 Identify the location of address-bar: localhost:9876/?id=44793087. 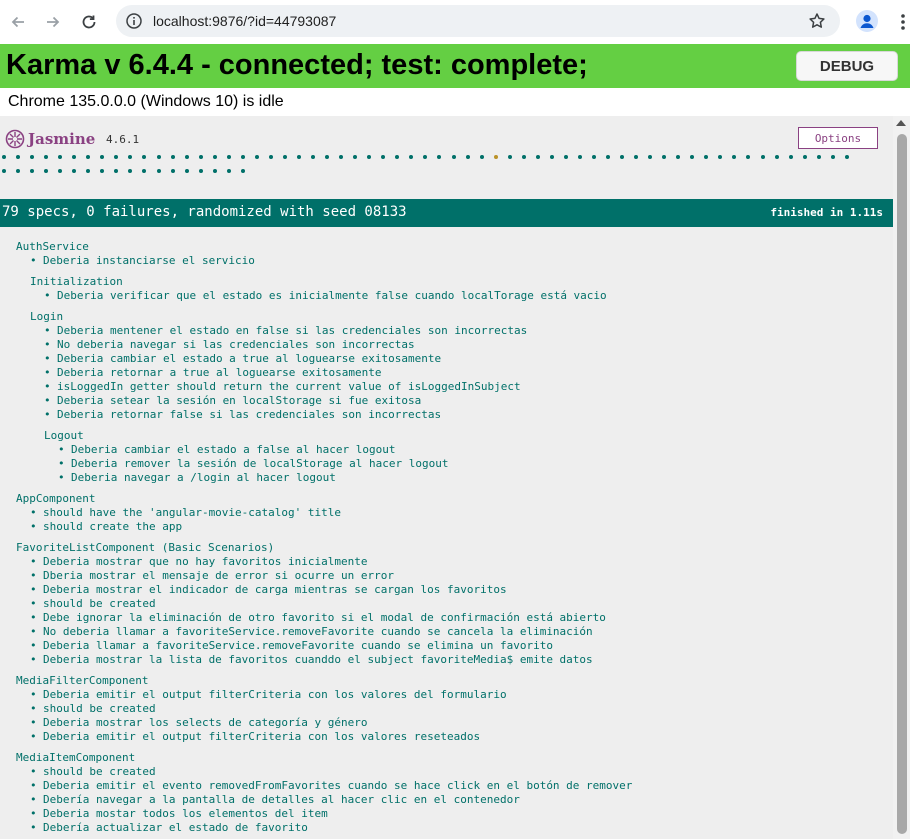
(478, 21).